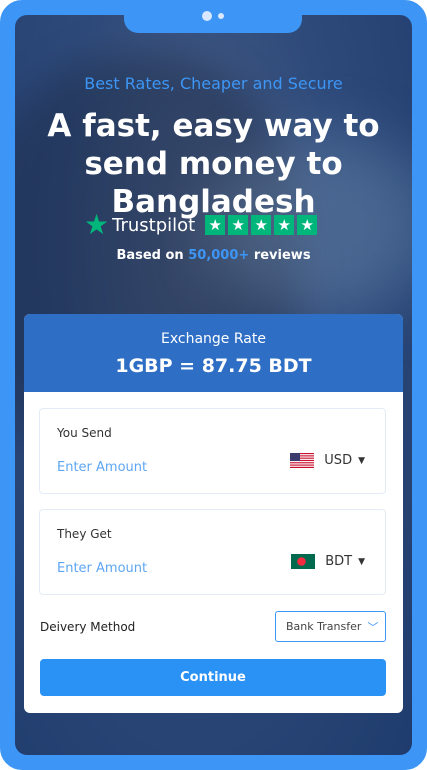  I want to click on reviews-summary: Based on 50,000+ reviews, so click(213, 255).